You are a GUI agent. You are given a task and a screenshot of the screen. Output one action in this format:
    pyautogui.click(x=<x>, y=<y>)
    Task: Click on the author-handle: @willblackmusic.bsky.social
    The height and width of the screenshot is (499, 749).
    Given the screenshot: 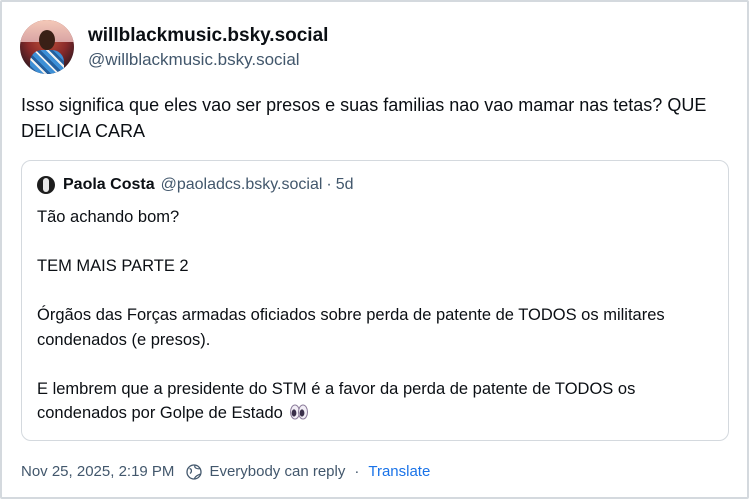 What is the action you would take?
    pyautogui.click(x=208, y=60)
    